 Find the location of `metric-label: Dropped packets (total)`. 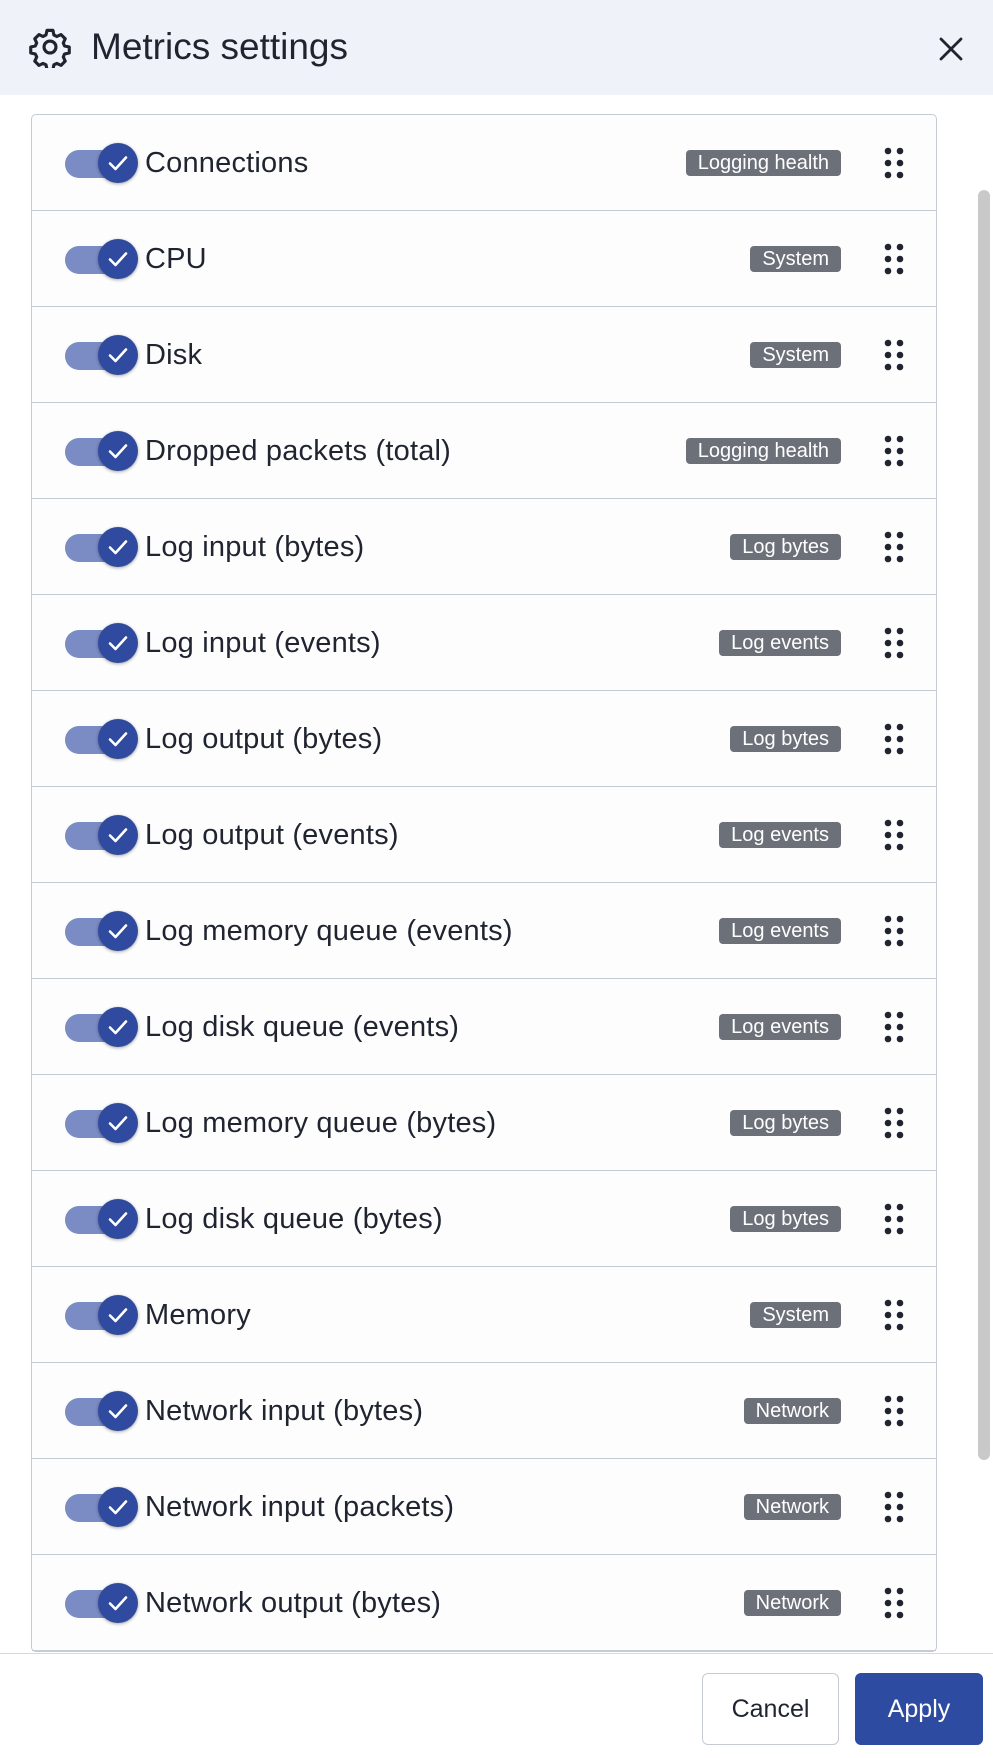

metric-label: Dropped packets (total) is located at coordinates (298, 451).